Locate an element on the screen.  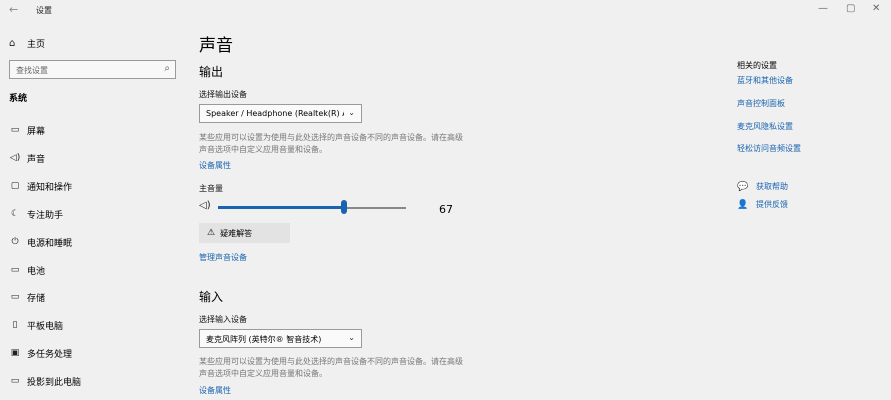
display-icon: ▭ is located at coordinates (15, 130).